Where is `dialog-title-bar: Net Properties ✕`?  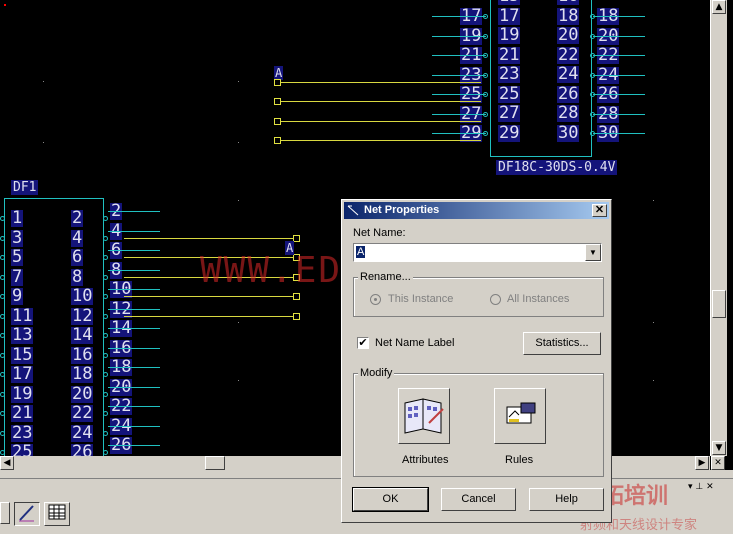
dialog-title-bar: Net Properties ✕ is located at coordinates (476, 210).